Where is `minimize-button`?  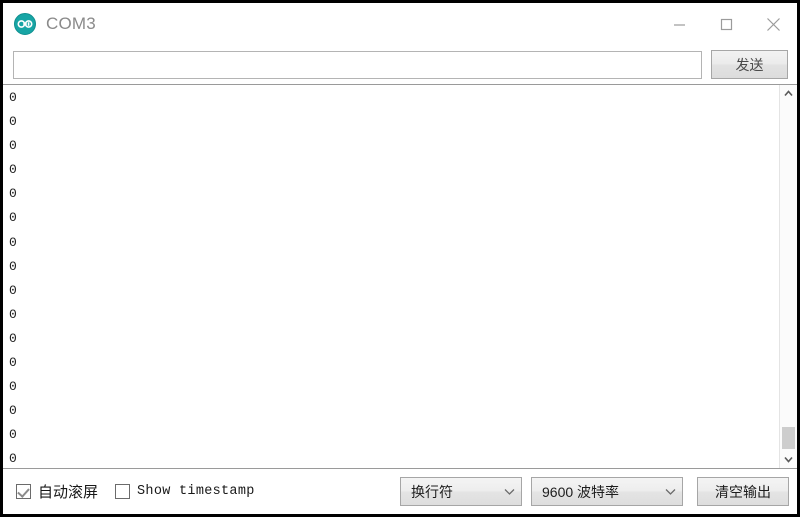
minimize-button is located at coordinates (679, 24).